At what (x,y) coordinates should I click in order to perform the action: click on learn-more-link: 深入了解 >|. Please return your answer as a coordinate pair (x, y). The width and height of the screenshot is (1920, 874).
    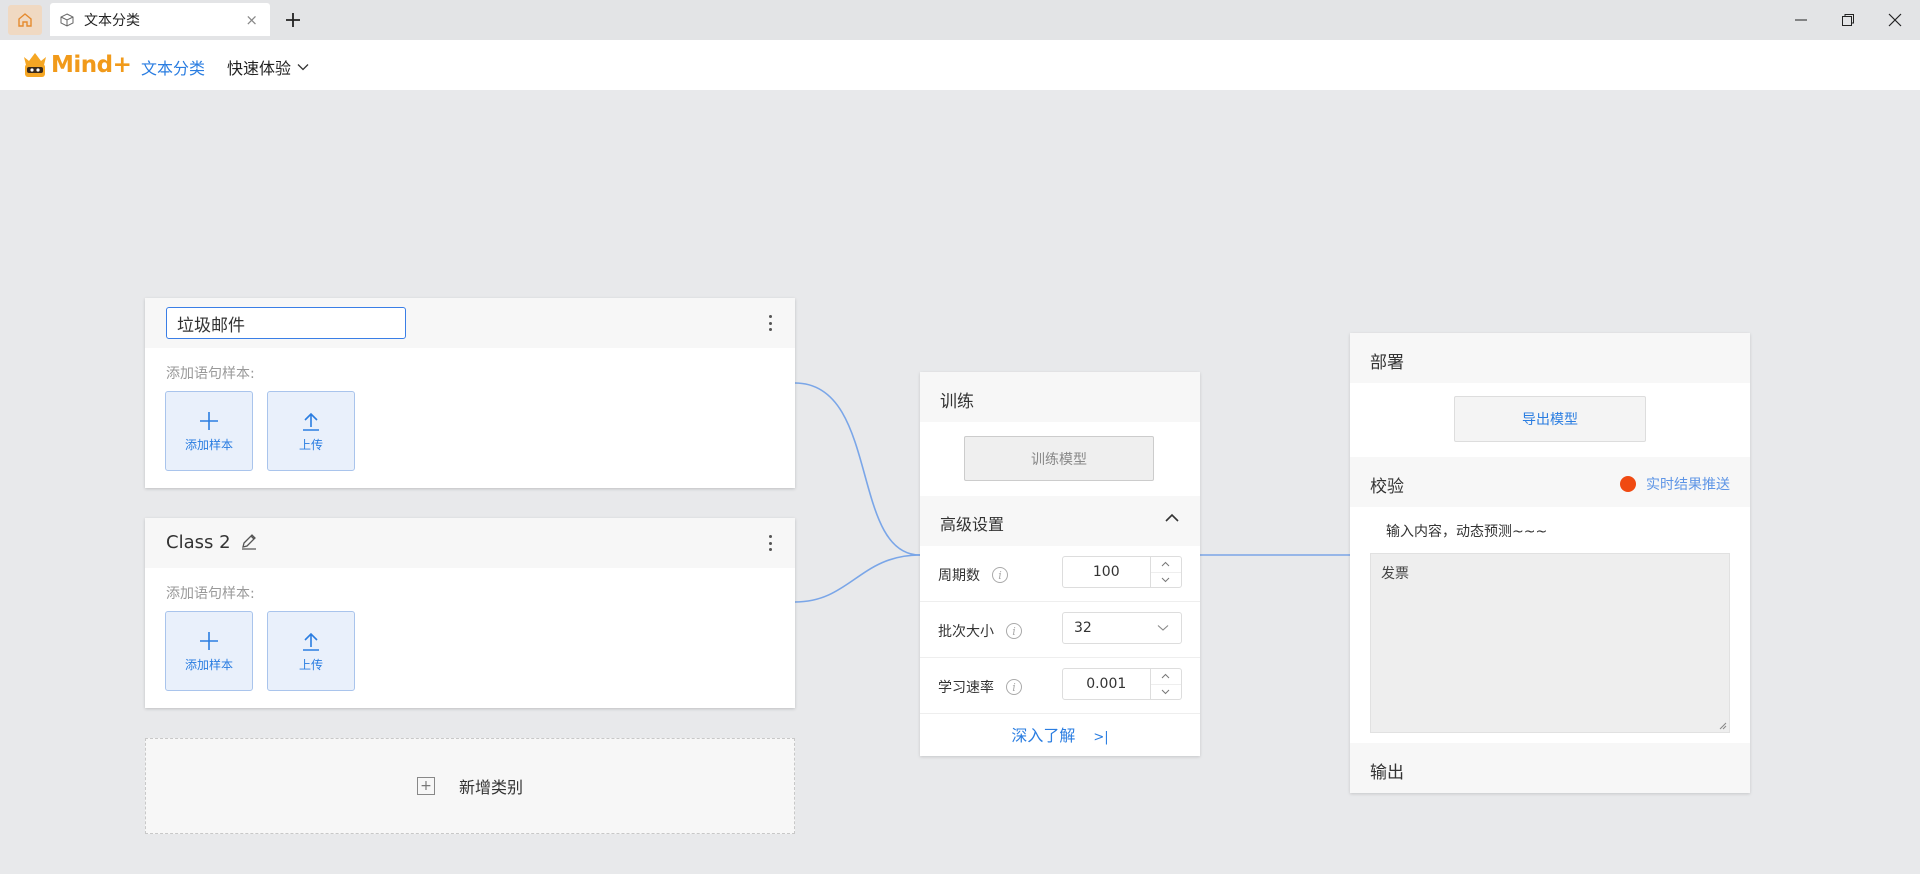
    Looking at the image, I should click on (1060, 734).